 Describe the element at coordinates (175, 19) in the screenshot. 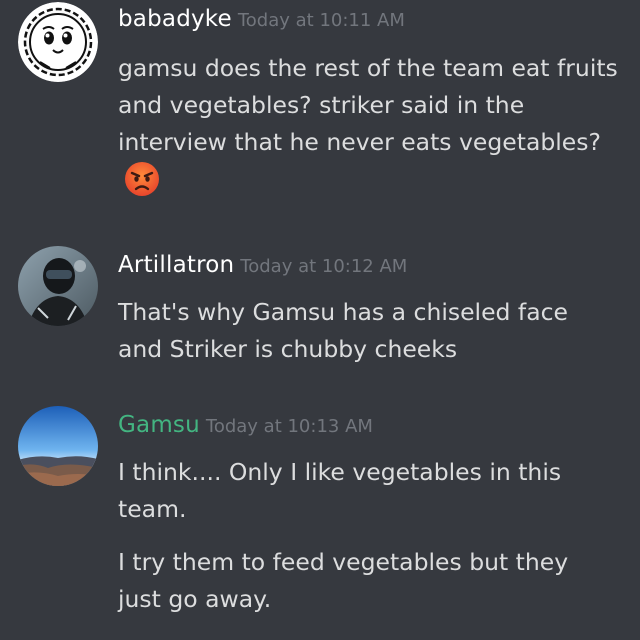

I see `username: babadyke` at that location.